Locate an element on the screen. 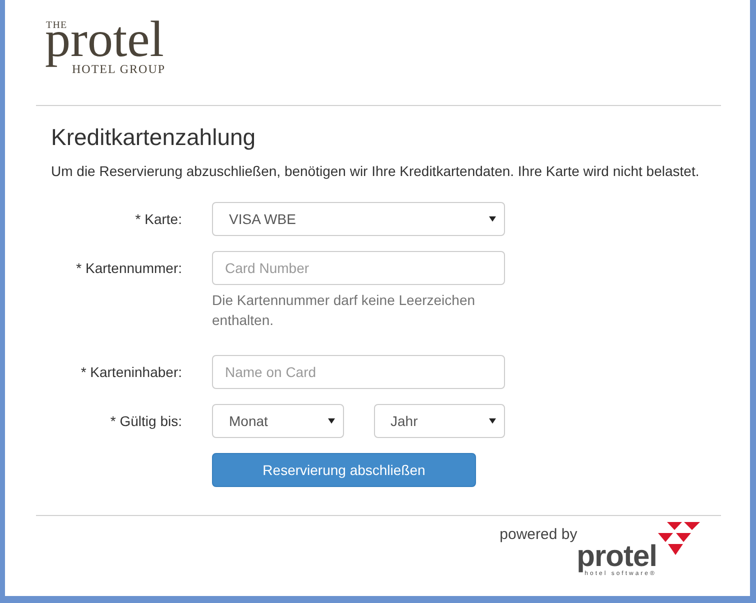  page-title: Kreditkartenzahlung is located at coordinates (154, 137).